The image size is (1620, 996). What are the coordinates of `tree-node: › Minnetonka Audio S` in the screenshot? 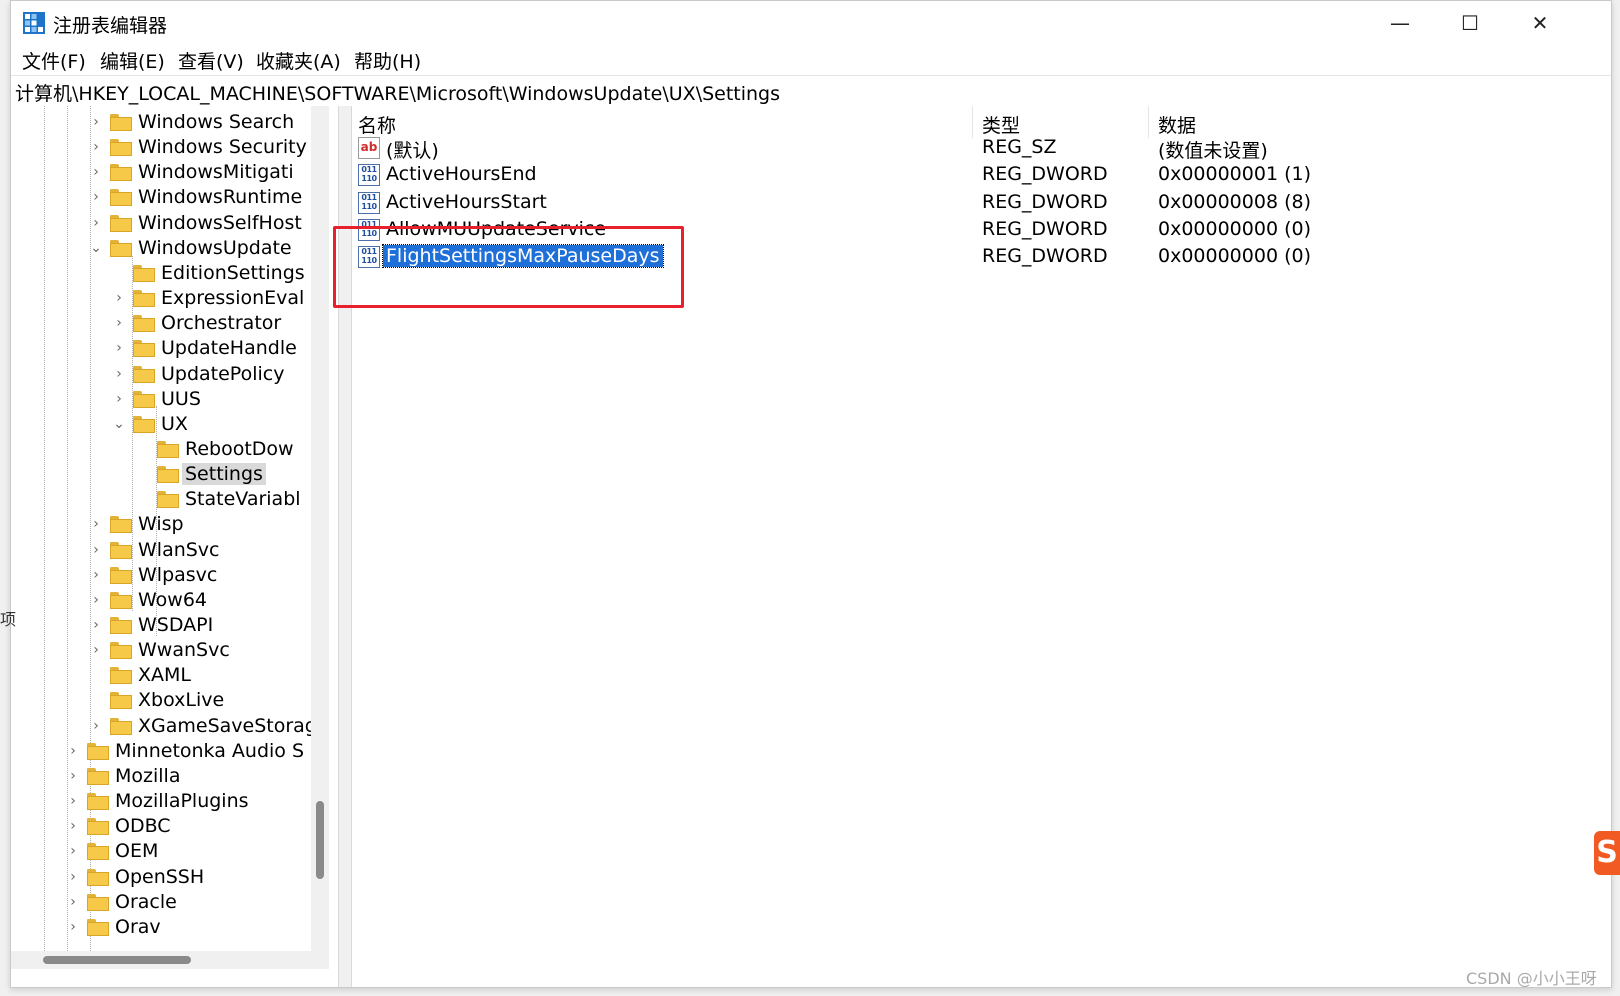 It's located at (161, 753).